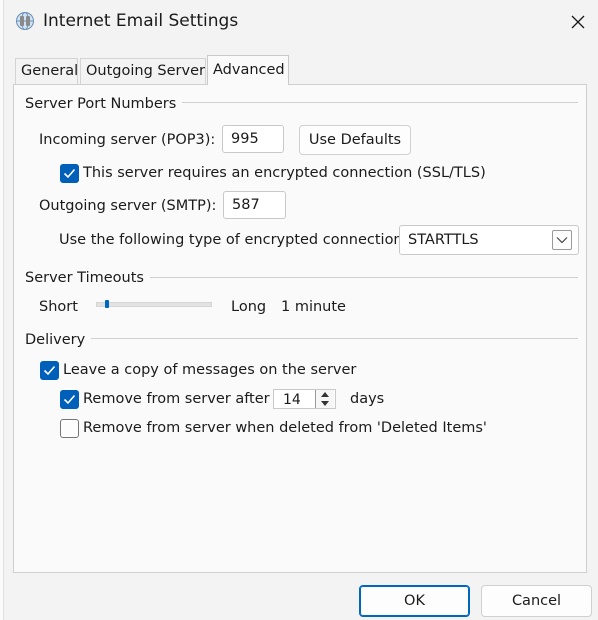  I want to click on timeout-slider-thumb, so click(107, 304).